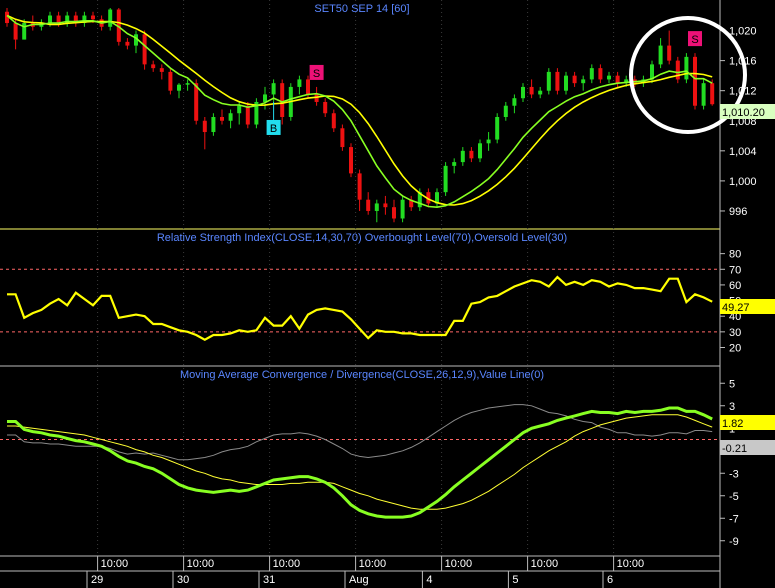 Image resolution: width=775 pixels, height=588 pixels. What do you see at coordinates (515, 580) in the screenshot?
I see `date-label: 5` at bounding box center [515, 580].